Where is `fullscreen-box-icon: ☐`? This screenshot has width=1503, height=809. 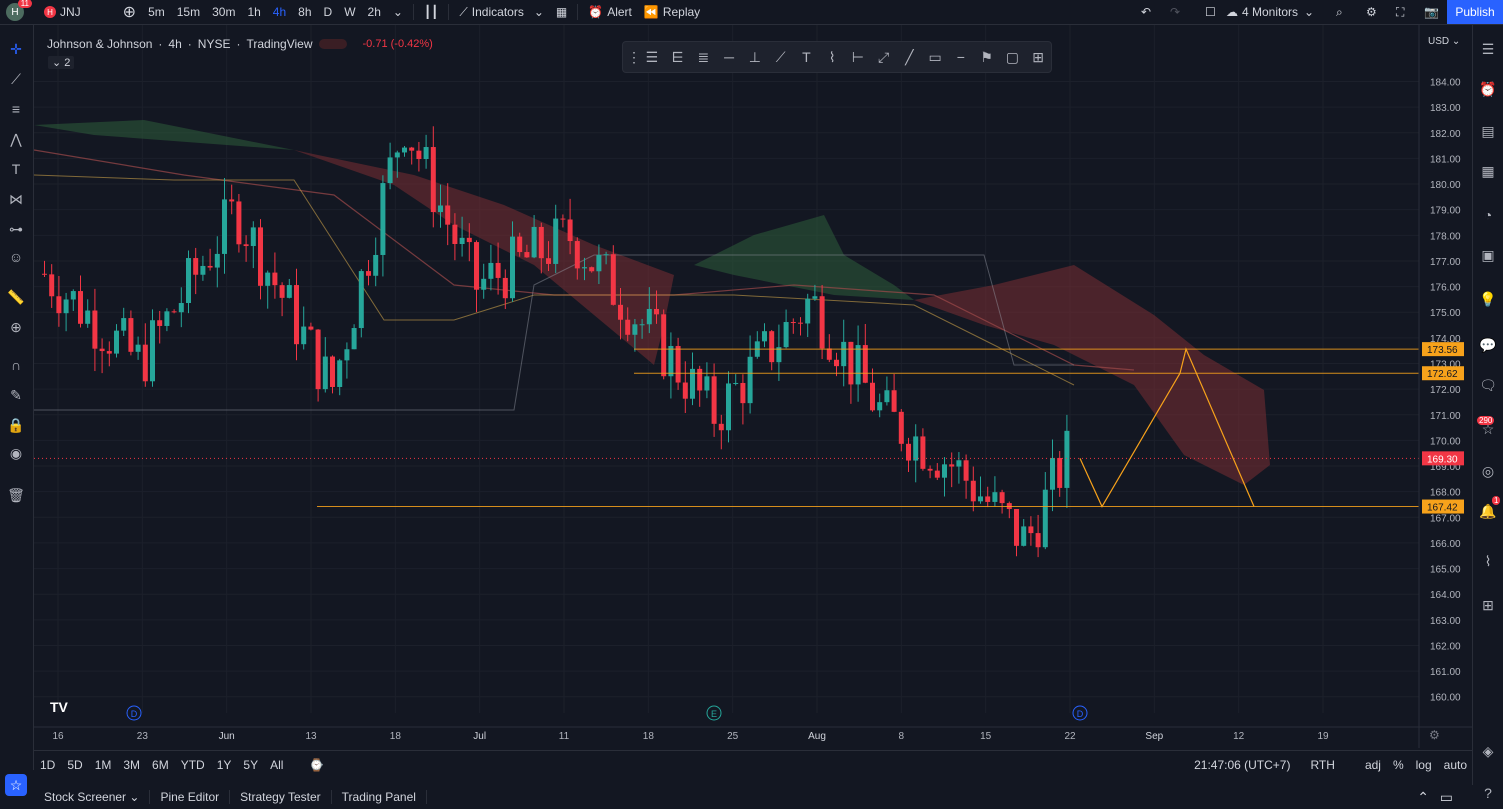 fullscreen-box-icon: ☐ is located at coordinates (1210, 12).